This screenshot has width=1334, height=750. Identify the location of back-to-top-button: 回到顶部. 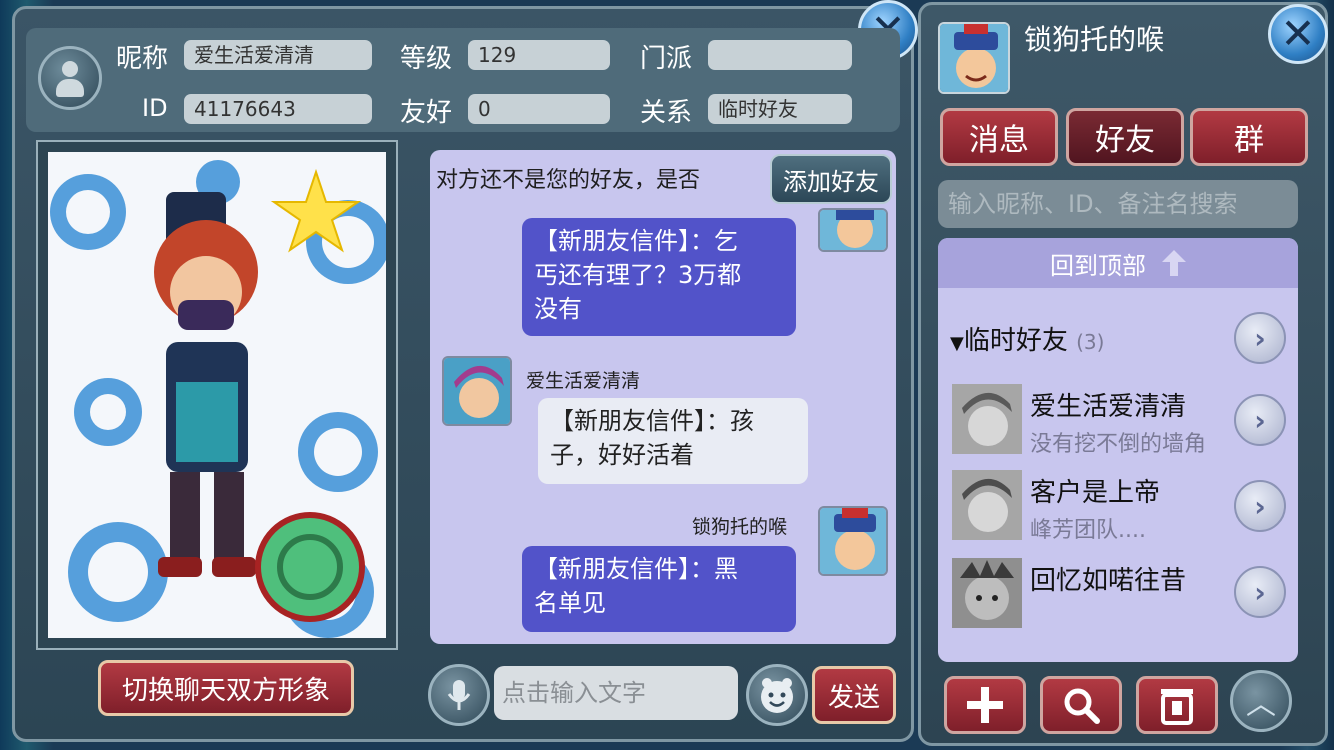
(1118, 263).